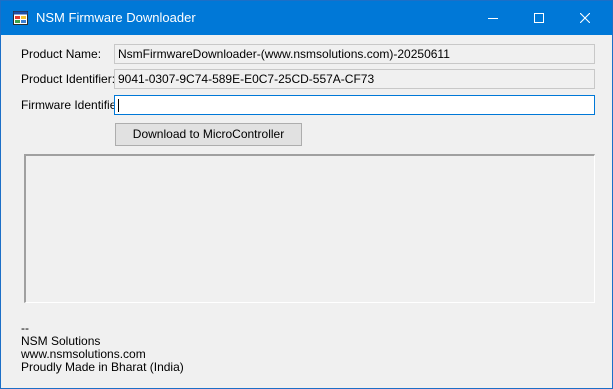 The height and width of the screenshot is (389, 613). What do you see at coordinates (118, 105) in the screenshot?
I see `text-caret` at bounding box center [118, 105].